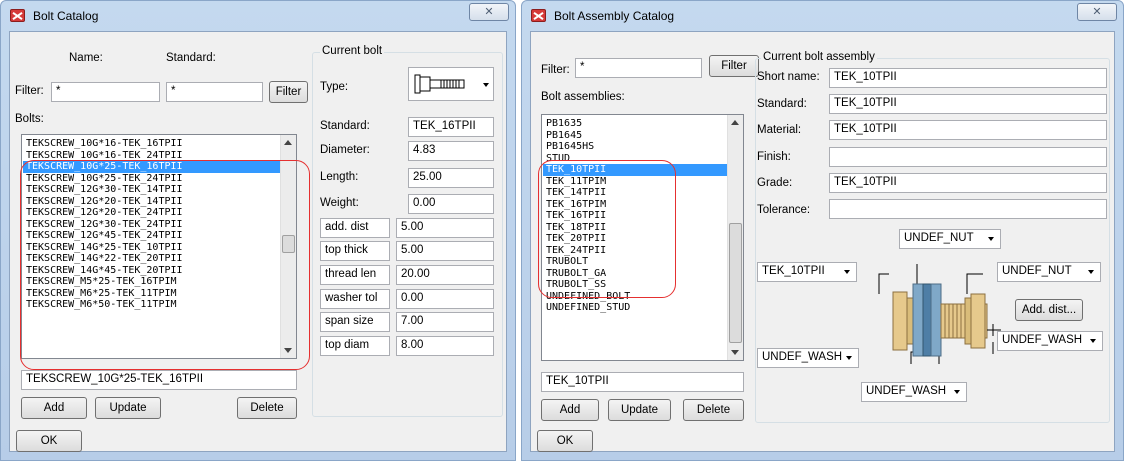 This screenshot has height=461, width=1124. Describe the element at coordinates (151, 259) in the screenshot. I see `list-item: TEKSCREW_14G*22-TEK_20TPII` at that location.